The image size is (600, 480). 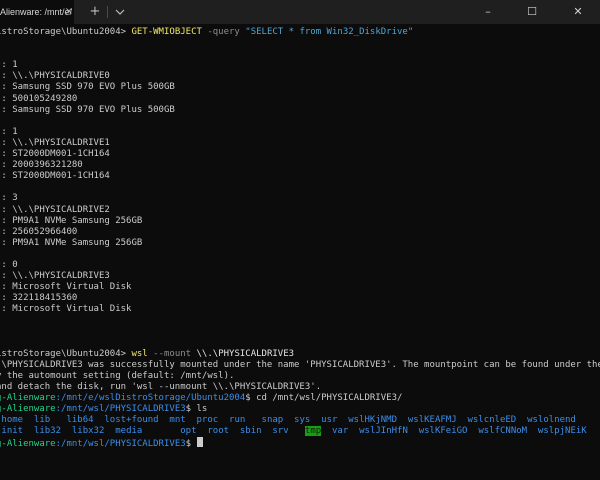 I want to click on ps-string: "SELECT * from Win32_DiskDrive", so click(x=329, y=32).